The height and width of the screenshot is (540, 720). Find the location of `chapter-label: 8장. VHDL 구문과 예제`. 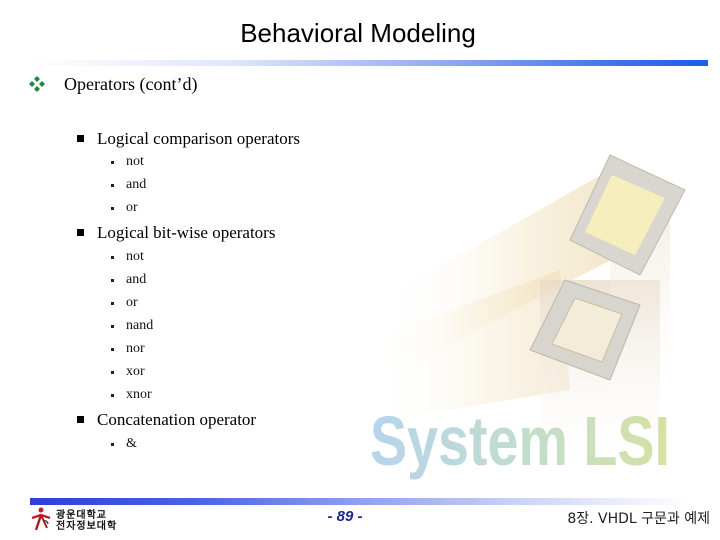

chapter-label: 8장. VHDL 구문과 예제 is located at coordinates (638, 519).